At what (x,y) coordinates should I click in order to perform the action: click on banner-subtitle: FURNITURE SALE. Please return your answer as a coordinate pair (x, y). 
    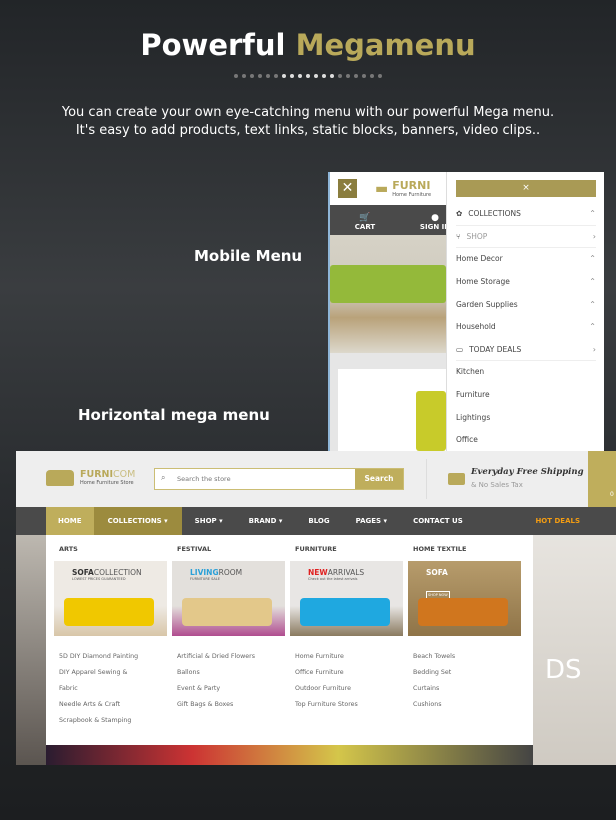
    Looking at the image, I should click on (205, 579).